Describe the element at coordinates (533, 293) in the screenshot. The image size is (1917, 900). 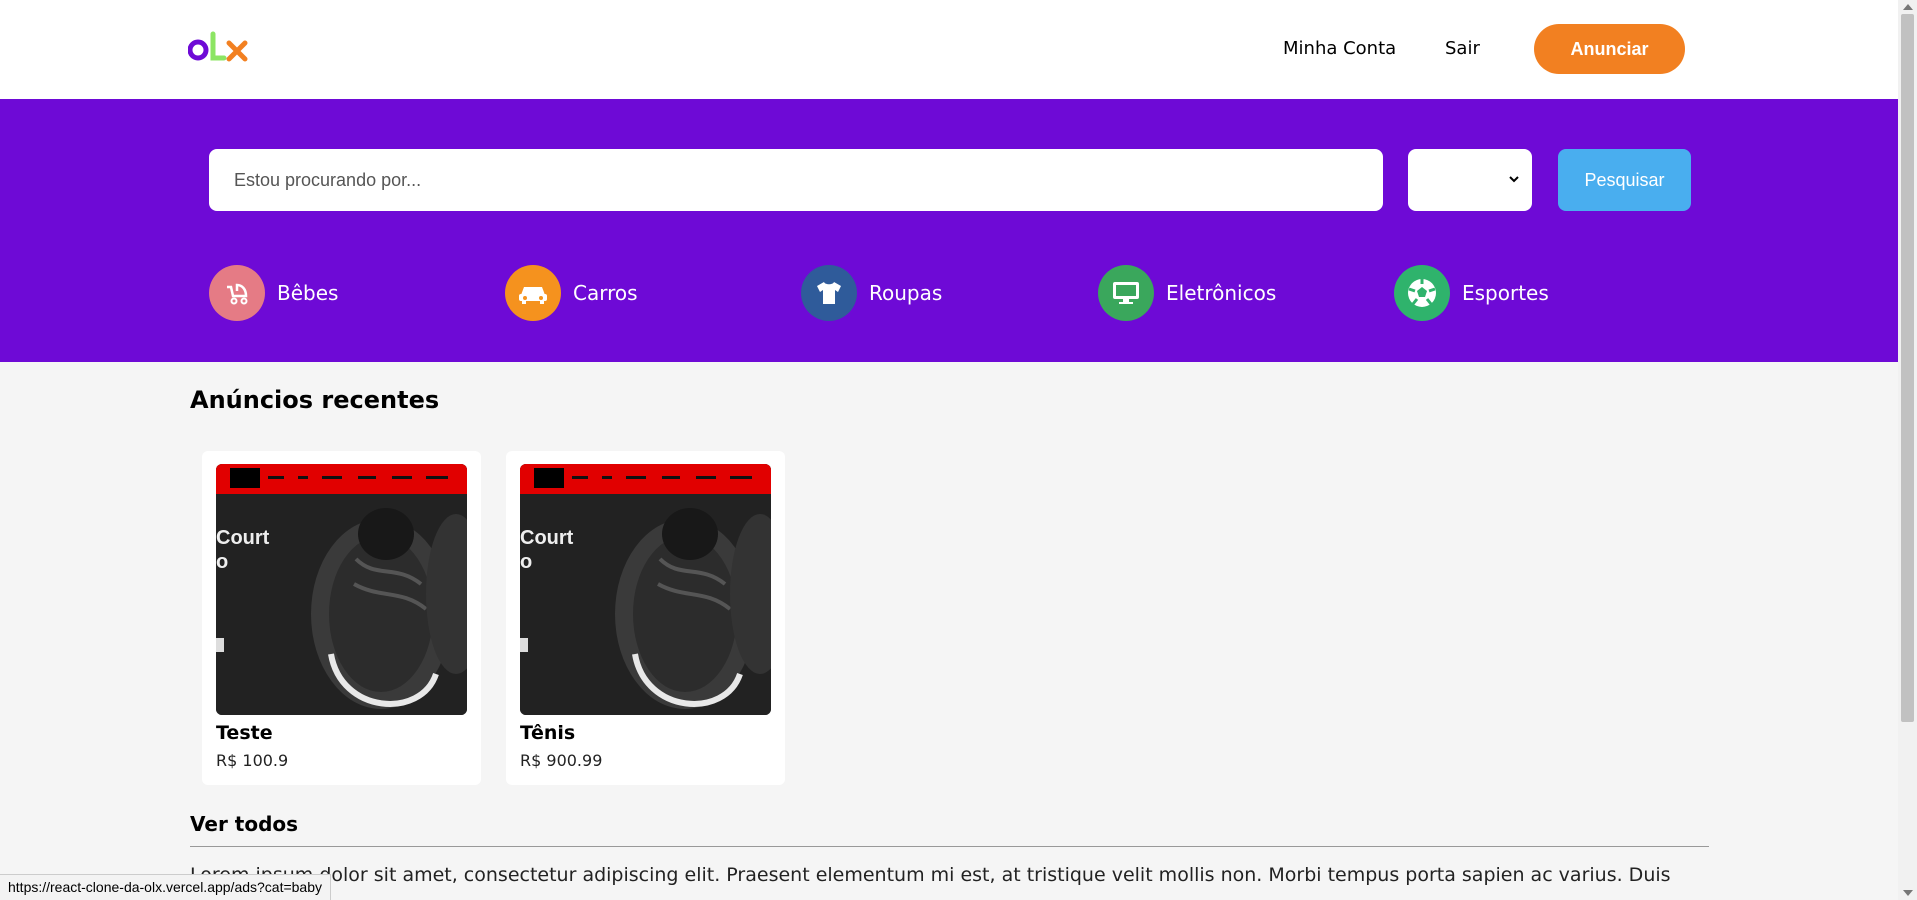
I see `car-icon` at that location.